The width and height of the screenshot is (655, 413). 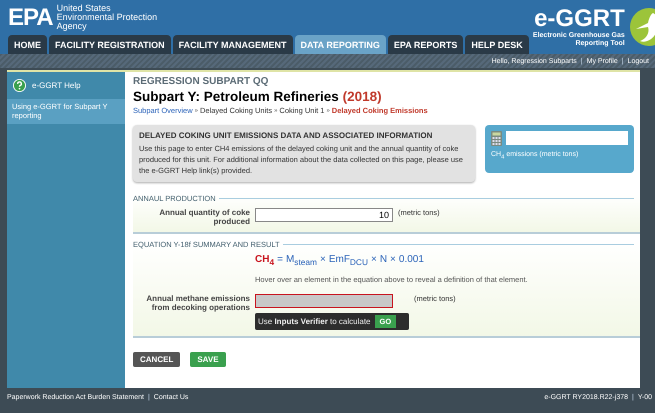 What do you see at coordinates (107, 17) in the screenshot?
I see `agency-name: United States Environmental Protection Agency` at bounding box center [107, 17].